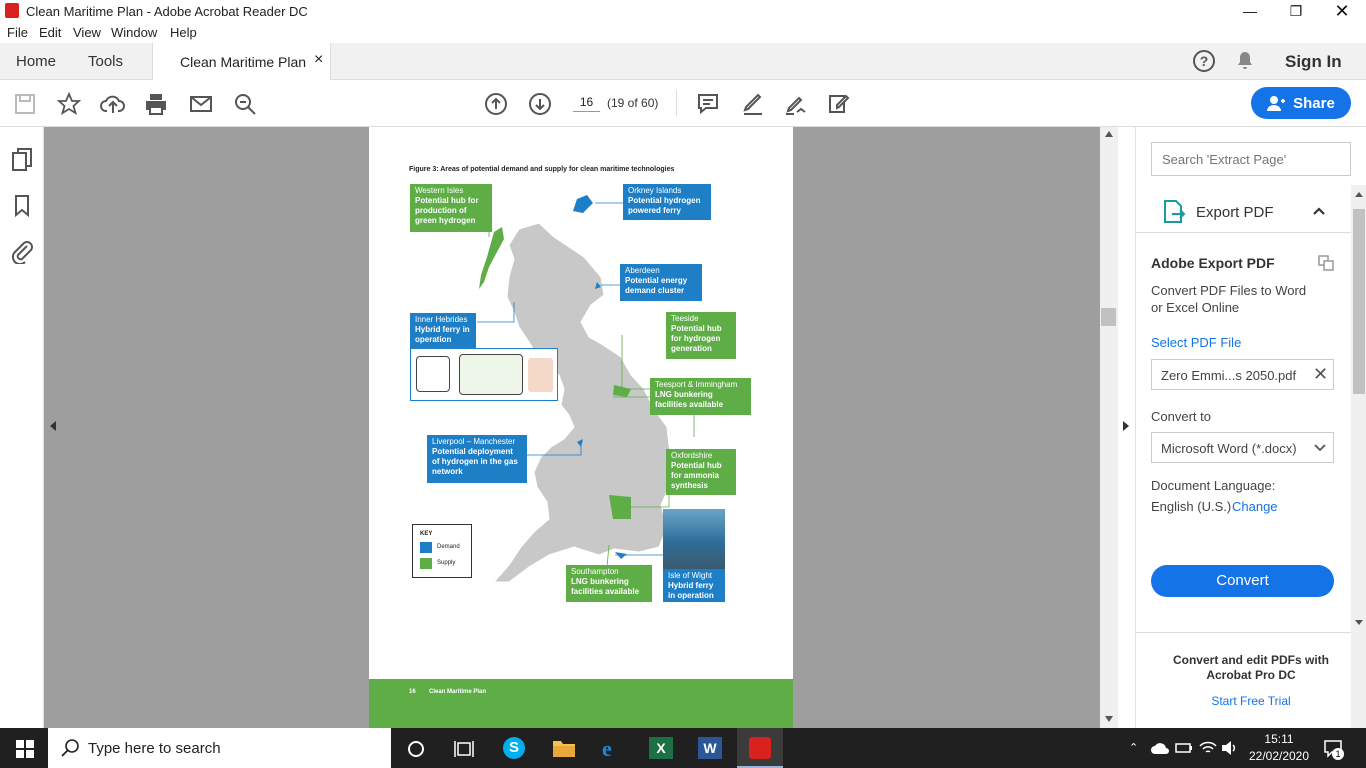  What do you see at coordinates (23, 160) in the screenshot?
I see `pages-icon` at bounding box center [23, 160].